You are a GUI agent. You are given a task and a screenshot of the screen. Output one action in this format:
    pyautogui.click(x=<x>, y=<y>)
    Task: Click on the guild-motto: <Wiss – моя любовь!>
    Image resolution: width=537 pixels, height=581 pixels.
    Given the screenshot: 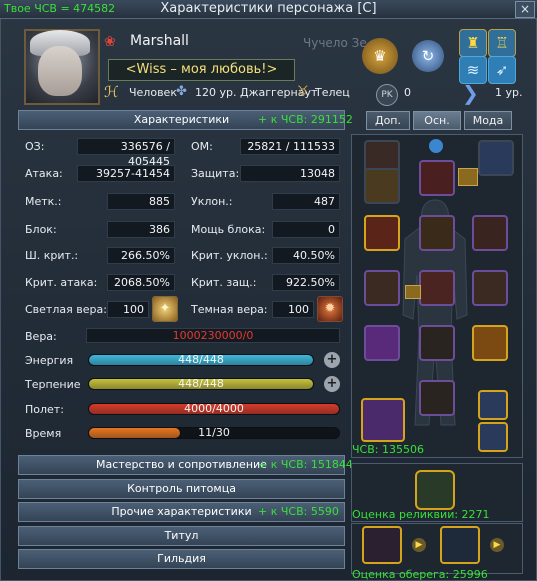 What is the action you would take?
    pyautogui.click(x=201, y=70)
    